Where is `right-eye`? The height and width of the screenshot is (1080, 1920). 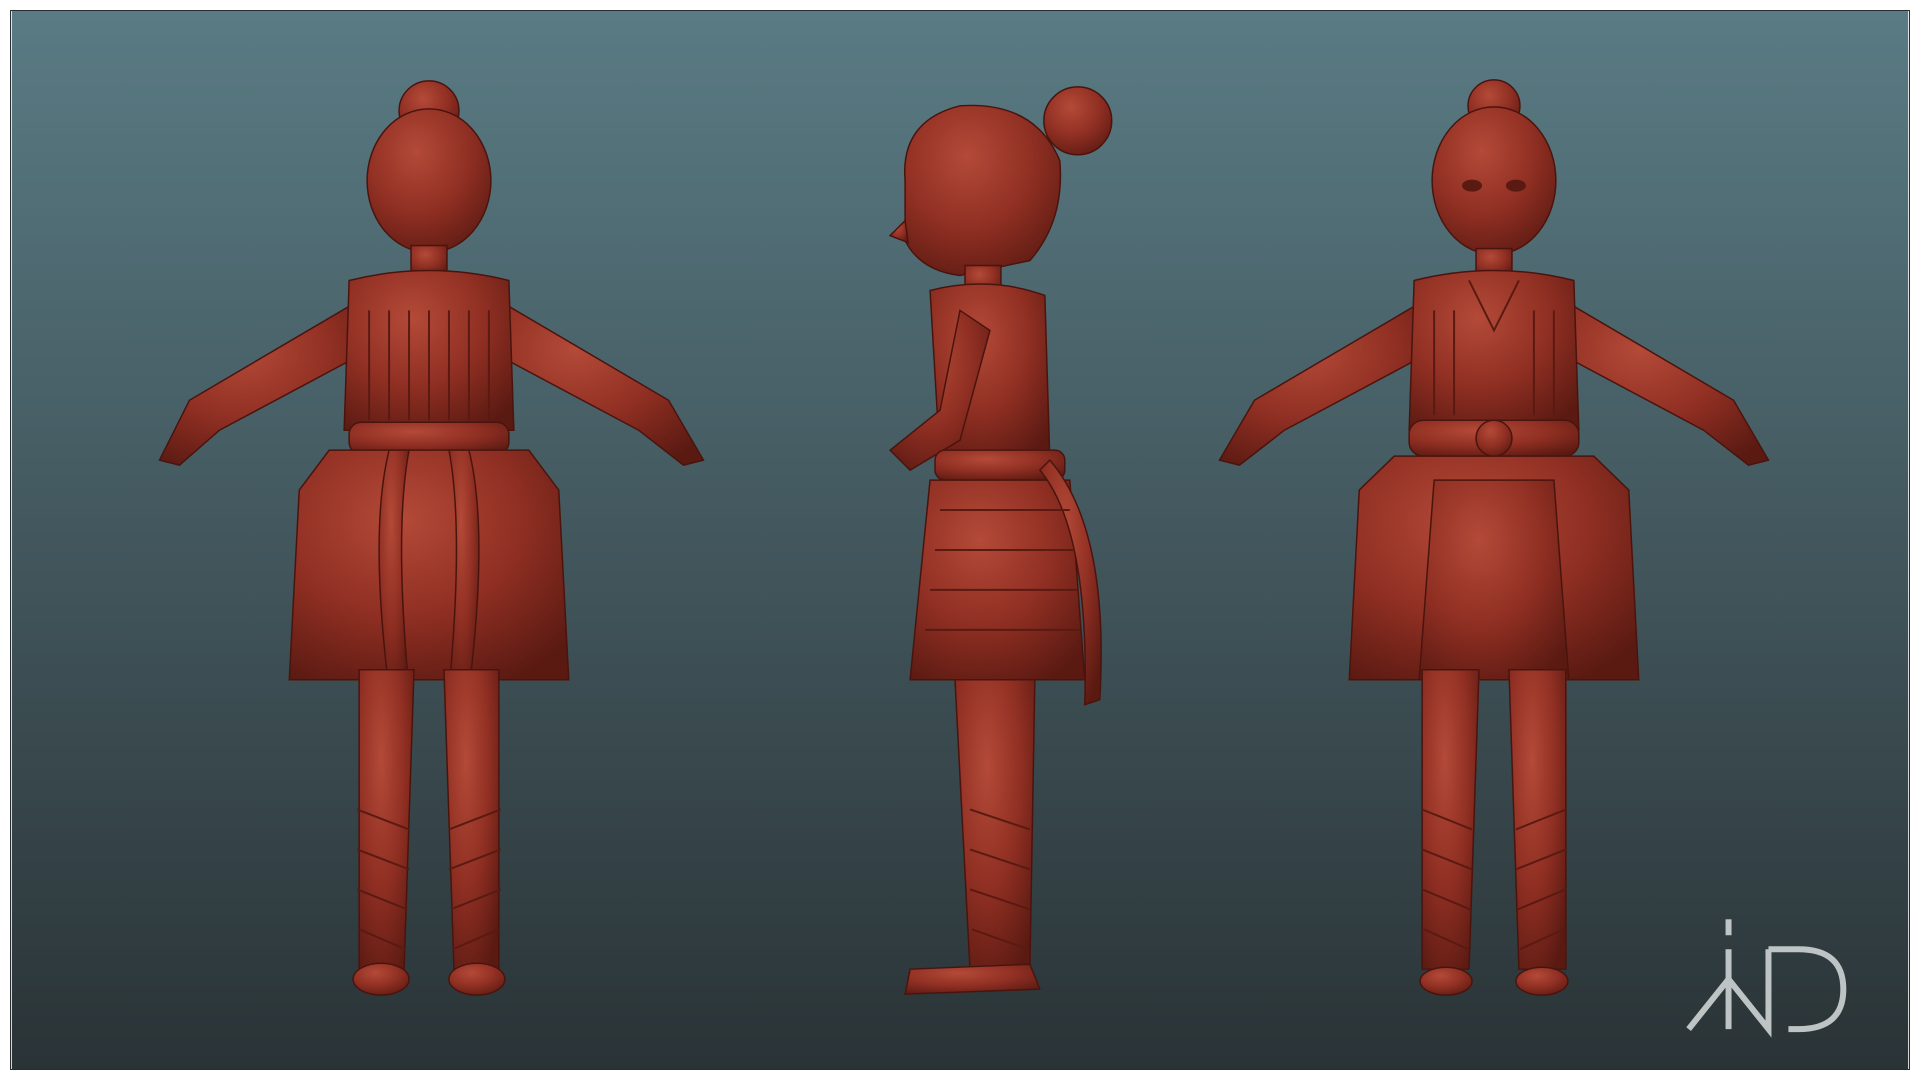 right-eye is located at coordinates (1515, 185).